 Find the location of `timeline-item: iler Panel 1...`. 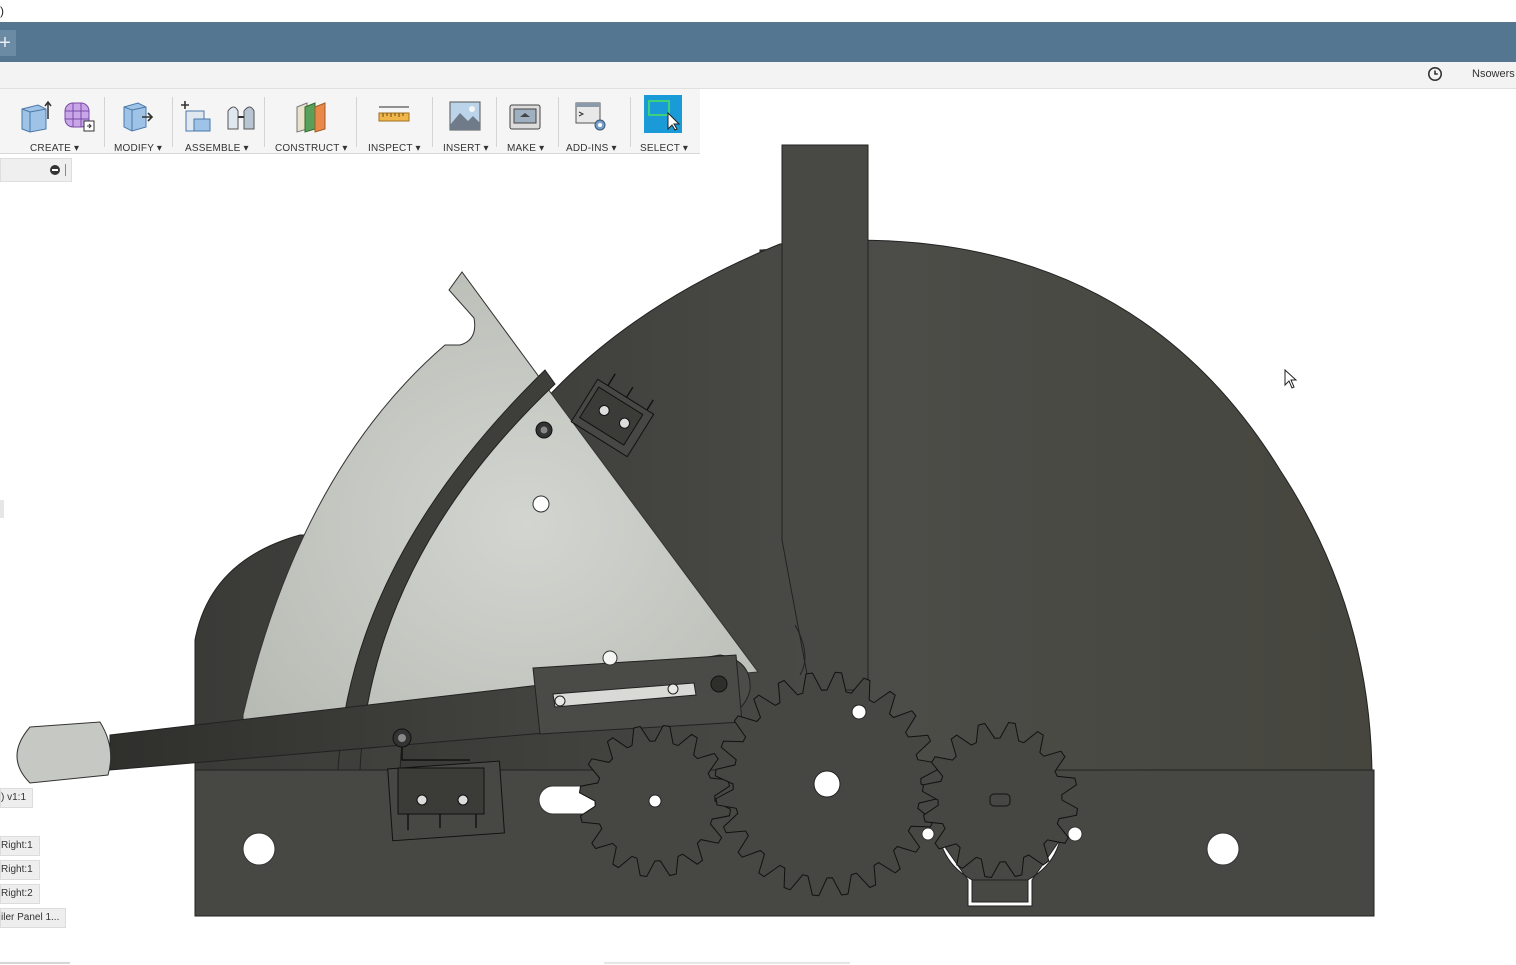

timeline-item: iler Panel 1... is located at coordinates (33, 918).